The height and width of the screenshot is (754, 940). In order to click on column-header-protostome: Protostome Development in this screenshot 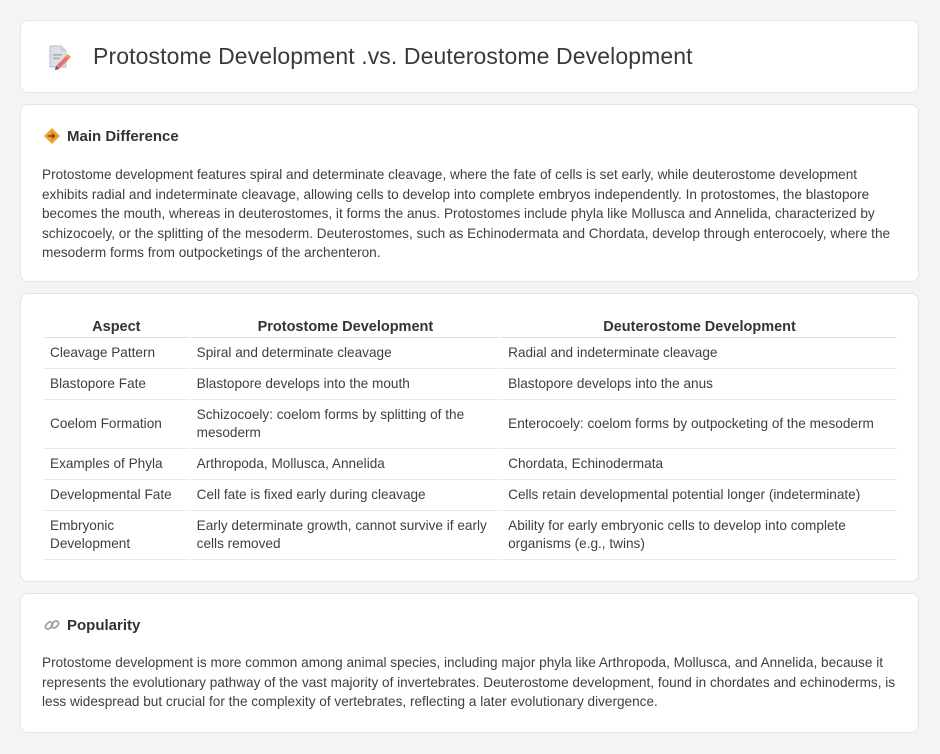, I will do `click(345, 327)`.